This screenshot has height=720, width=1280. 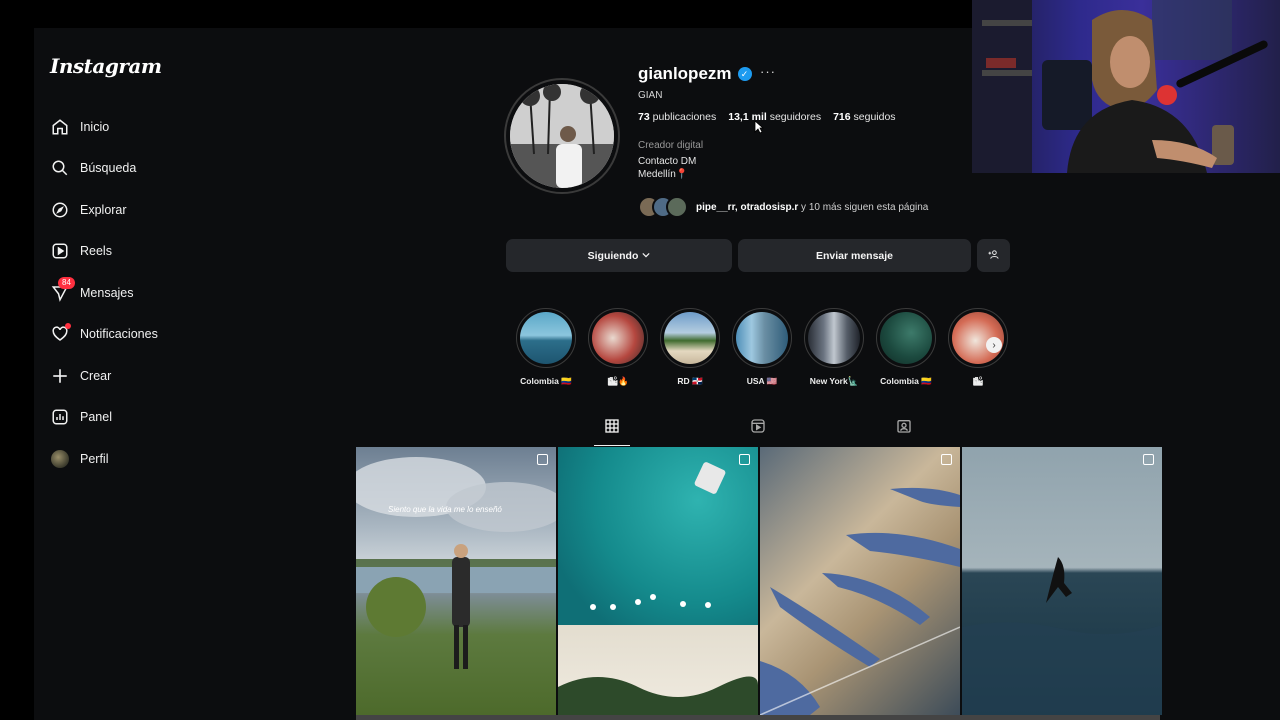 I want to click on sidebar-item-label: Inicio, so click(x=95, y=126).